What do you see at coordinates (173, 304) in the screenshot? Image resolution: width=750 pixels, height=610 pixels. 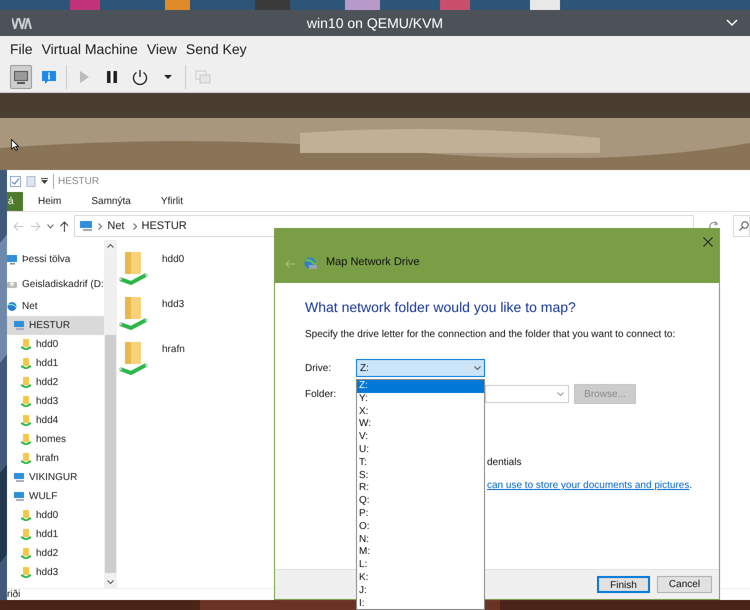 I see `item-name: hdd3` at bounding box center [173, 304].